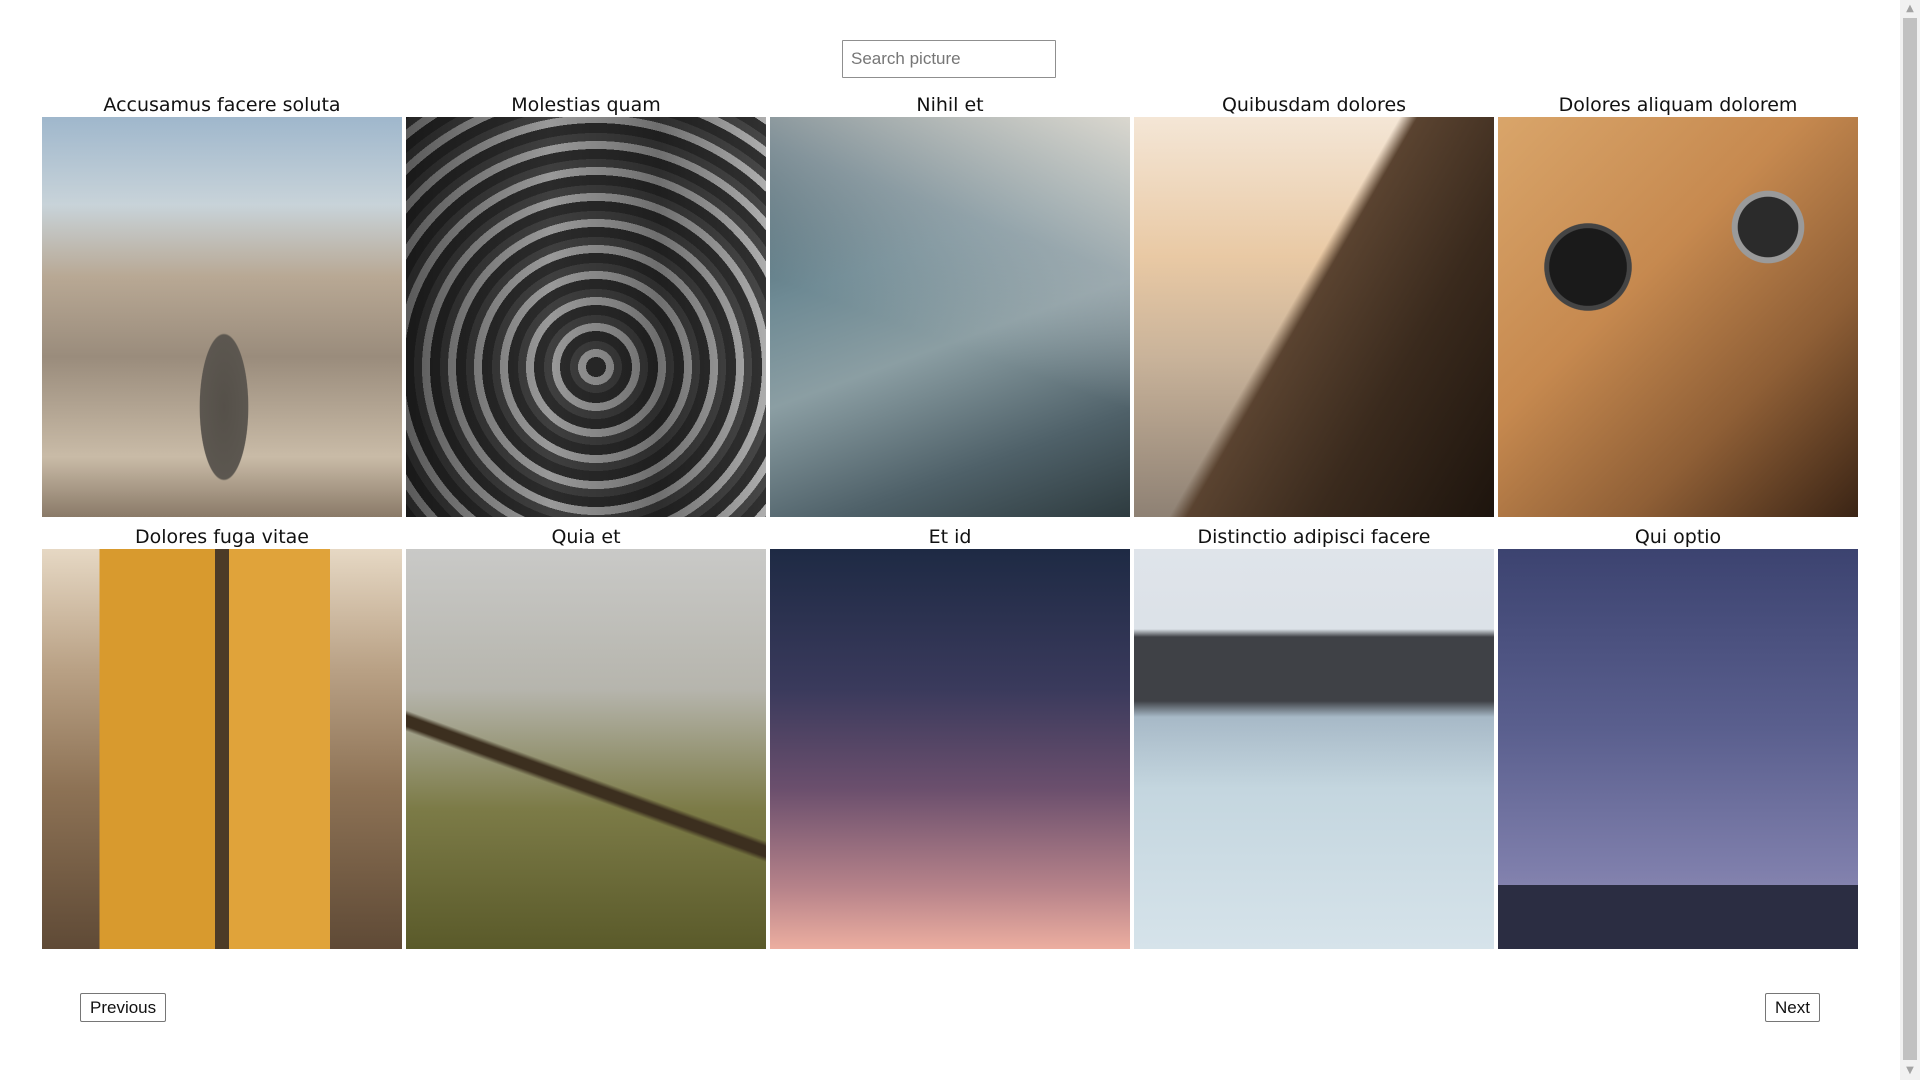 Image resolution: width=1920 pixels, height=1080 pixels. I want to click on previous-button: Previous, so click(123, 1007).